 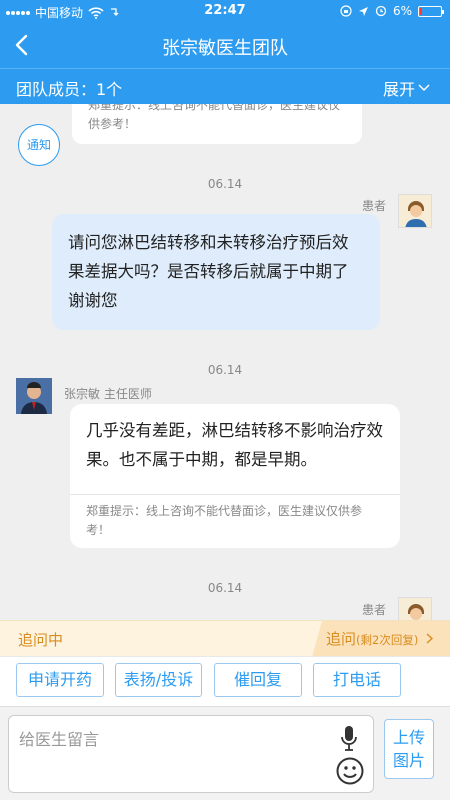 I want to click on emoji-icon, so click(x=350, y=771).